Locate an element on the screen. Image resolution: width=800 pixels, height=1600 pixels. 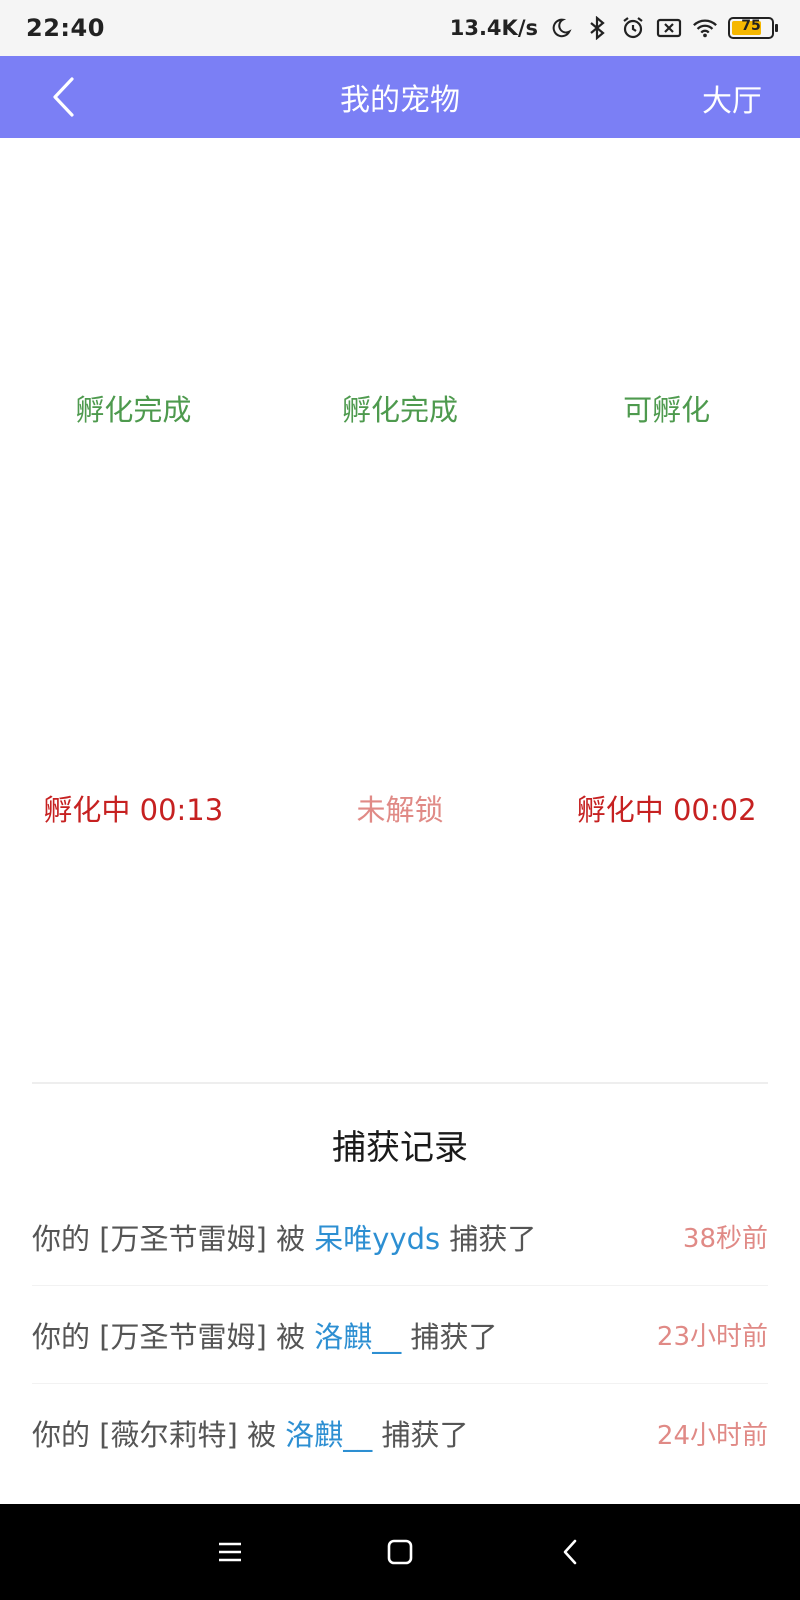
home-icon is located at coordinates (400, 1552).